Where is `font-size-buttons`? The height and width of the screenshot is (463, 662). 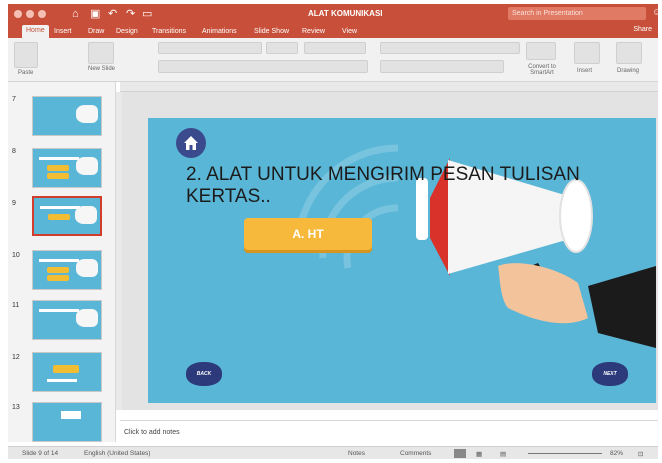 font-size-buttons is located at coordinates (335, 48).